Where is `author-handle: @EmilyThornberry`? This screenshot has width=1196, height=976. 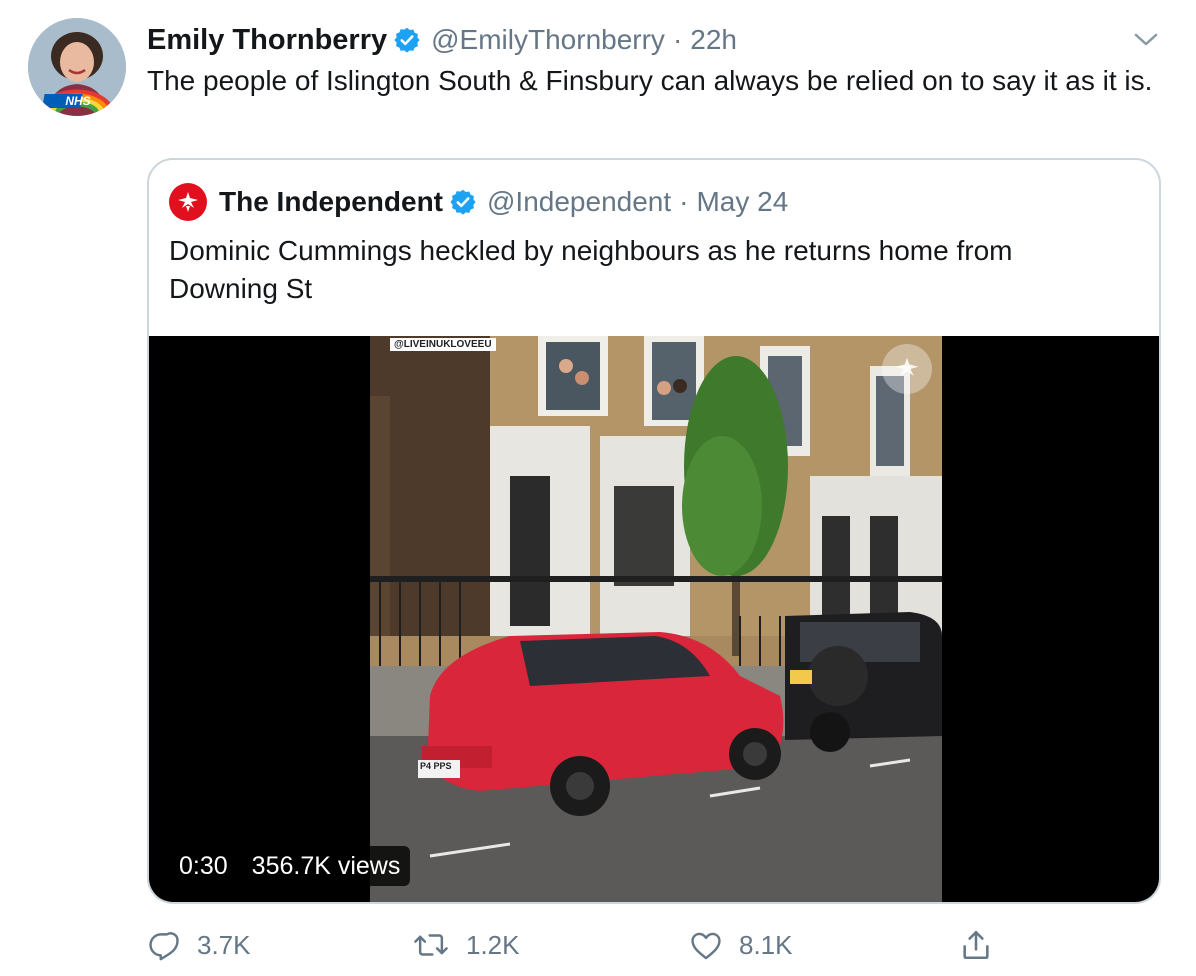
author-handle: @EmilyThornberry is located at coordinates (548, 40).